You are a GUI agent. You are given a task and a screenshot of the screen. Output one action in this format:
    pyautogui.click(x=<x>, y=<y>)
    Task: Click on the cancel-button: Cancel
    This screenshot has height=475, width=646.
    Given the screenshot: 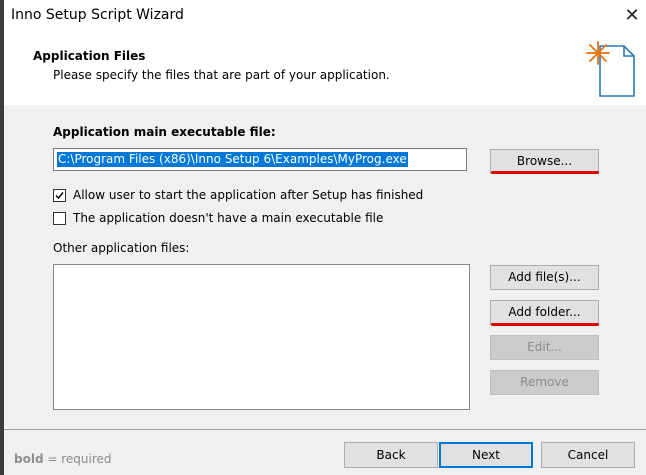 What is the action you would take?
    pyautogui.click(x=588, y=455)
    